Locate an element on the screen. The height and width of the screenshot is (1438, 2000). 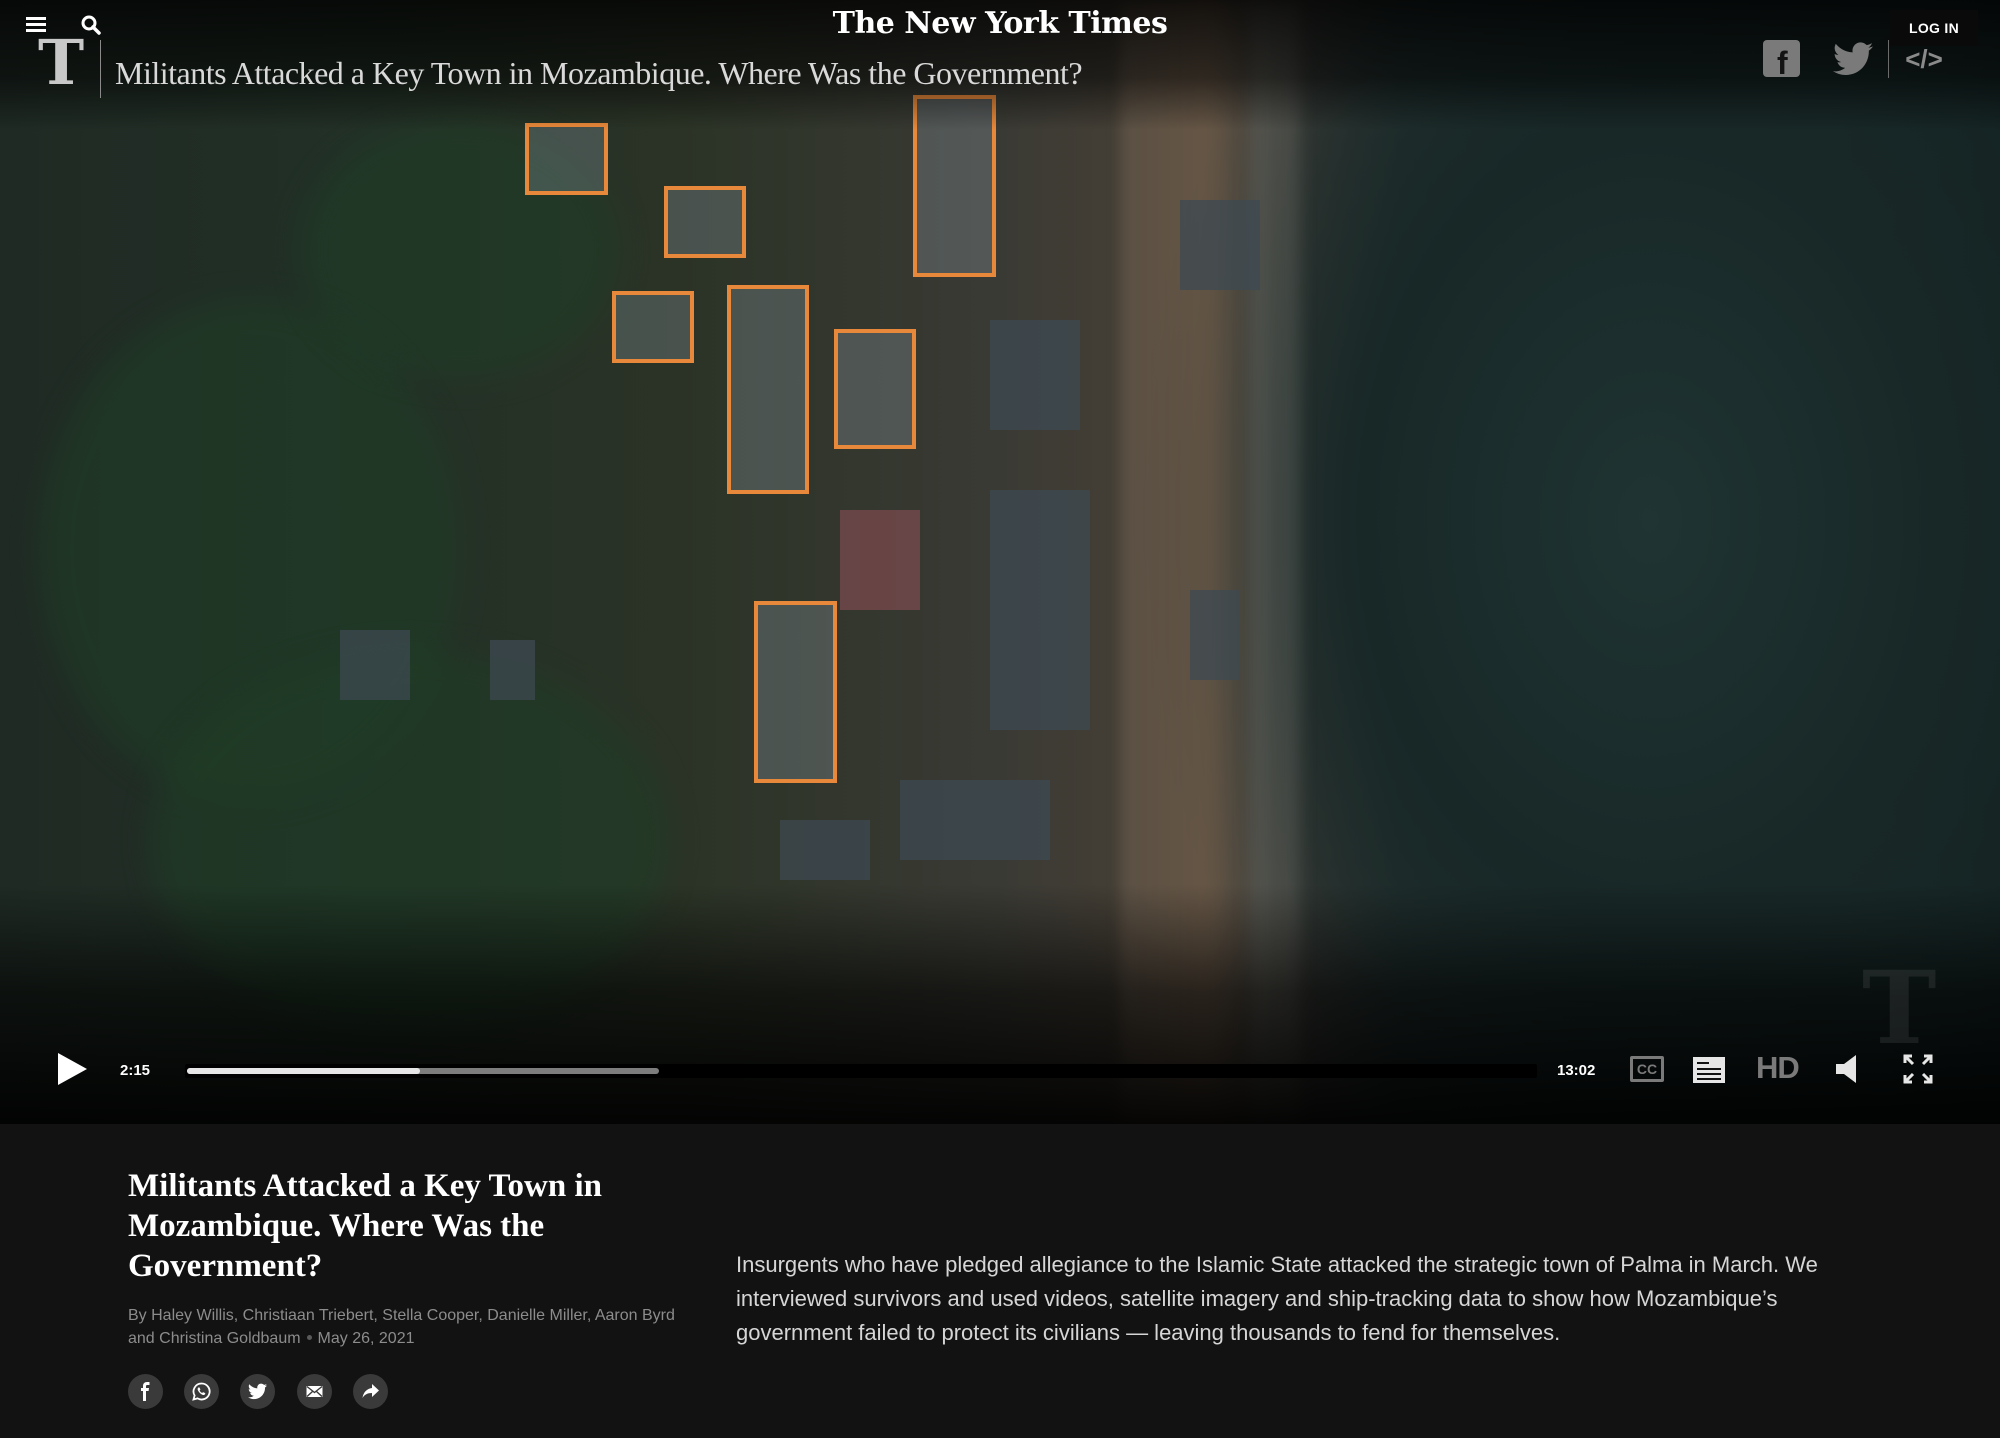
transcript-icon is located at coordinates (1709, 1070).